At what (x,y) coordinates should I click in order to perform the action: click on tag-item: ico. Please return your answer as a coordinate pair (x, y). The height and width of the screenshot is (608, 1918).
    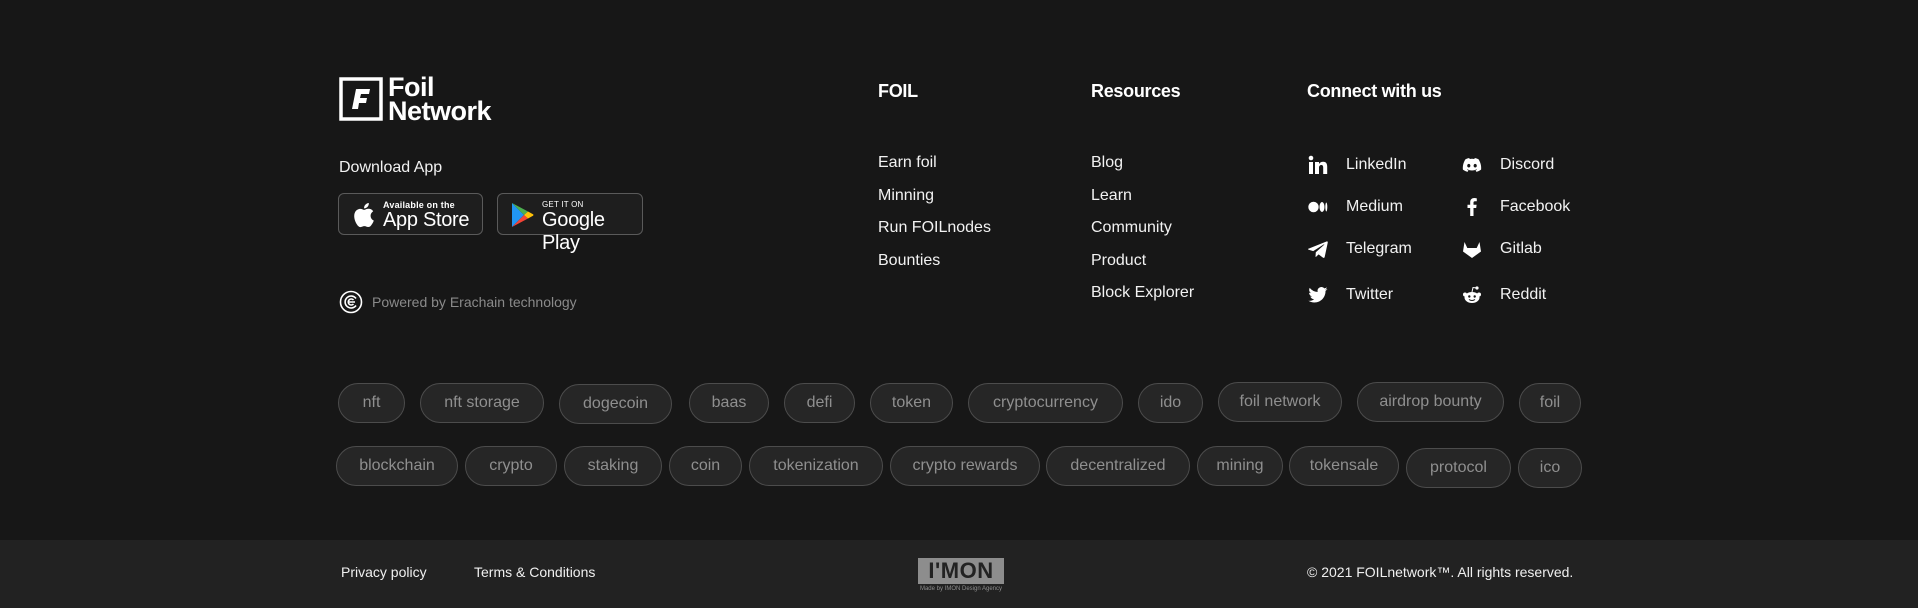
    Looking at the image, I should click on (1550, 468).